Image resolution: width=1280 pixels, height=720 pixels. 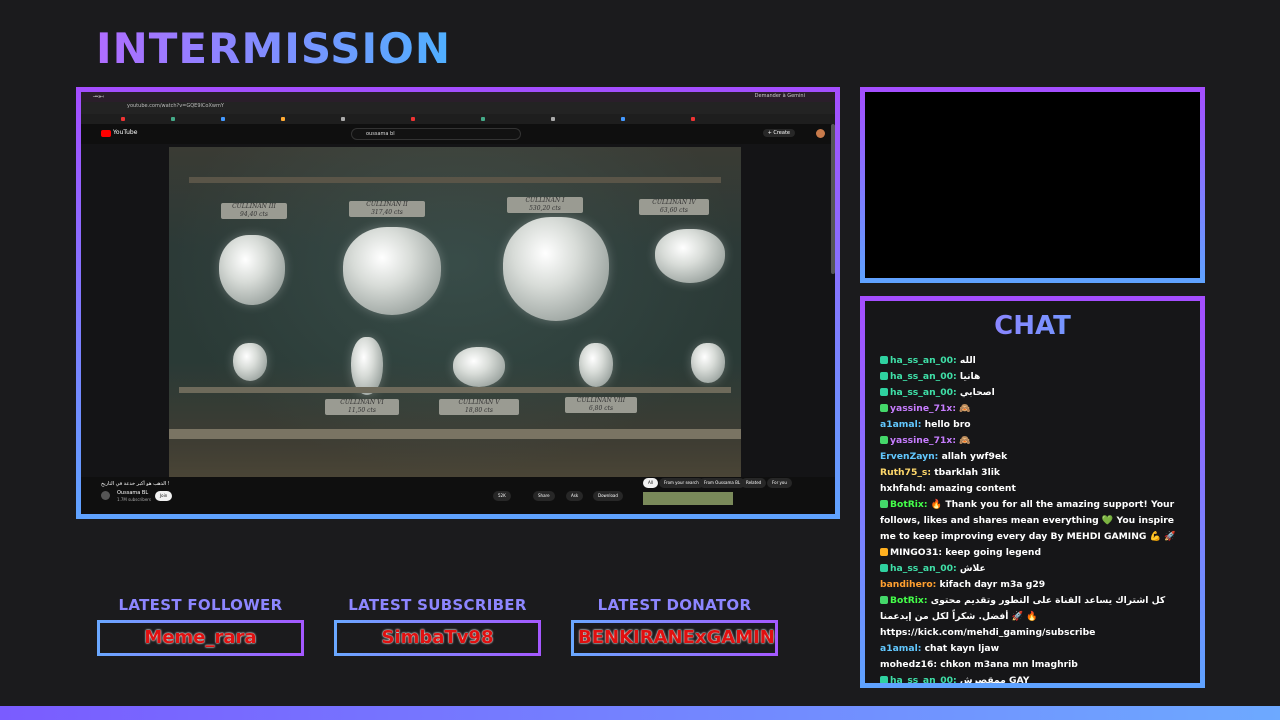 What do you see at coordinates (455, 180) in the screenshot?
I see `display-case-edge` at bounding box center [455, 180].